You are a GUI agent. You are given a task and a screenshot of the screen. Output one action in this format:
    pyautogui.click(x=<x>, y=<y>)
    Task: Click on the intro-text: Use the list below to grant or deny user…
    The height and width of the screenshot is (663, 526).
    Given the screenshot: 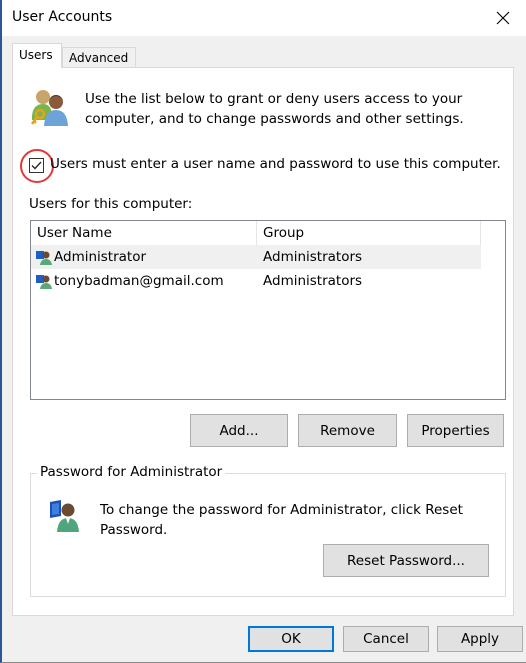 What is the action you would take?
    pyautogui.click(x=274, y=109)
    